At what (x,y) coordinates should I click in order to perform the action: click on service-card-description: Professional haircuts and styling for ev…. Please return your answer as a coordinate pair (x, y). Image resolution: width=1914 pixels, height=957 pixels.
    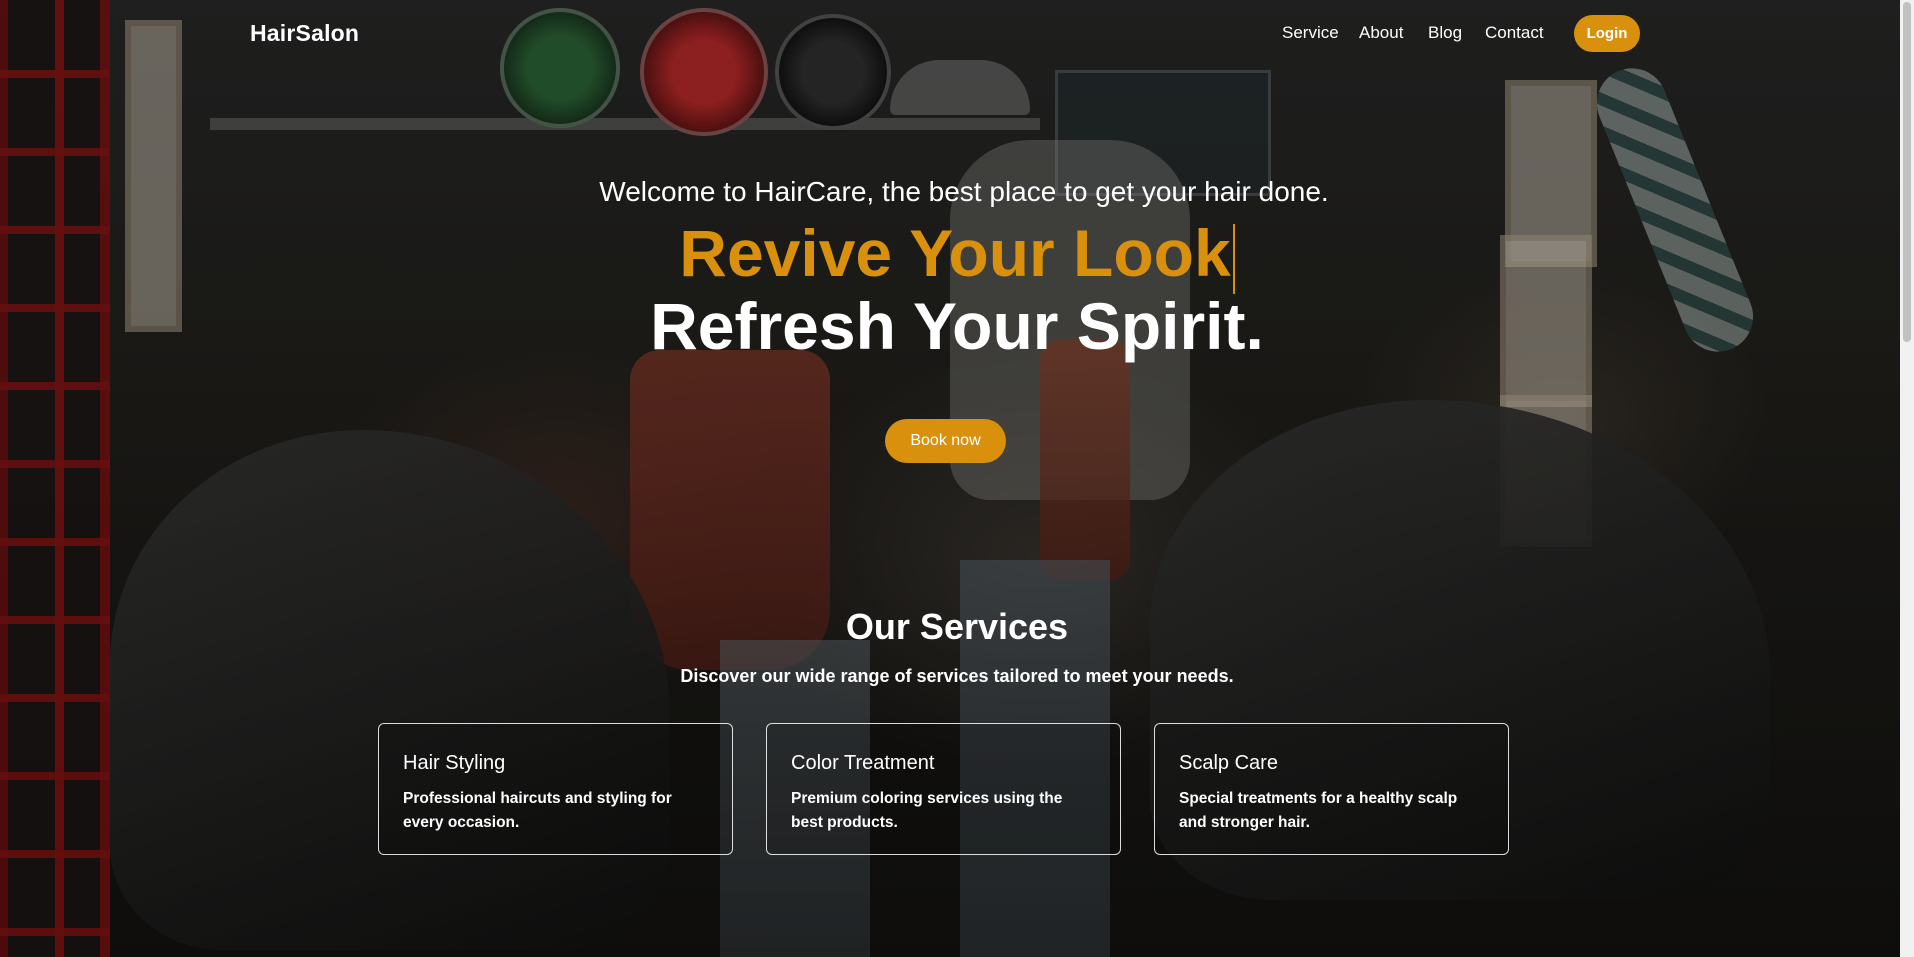
    Looking at the image, I should click on (537, 810).